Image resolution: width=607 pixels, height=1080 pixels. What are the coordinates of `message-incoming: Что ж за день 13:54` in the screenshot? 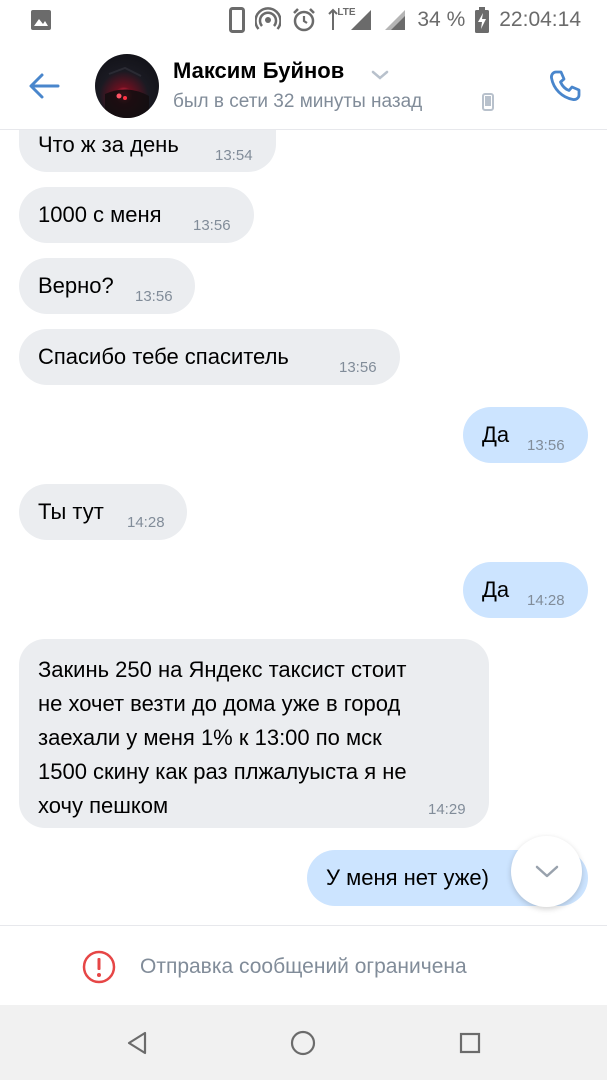 It's located at (147, 151).